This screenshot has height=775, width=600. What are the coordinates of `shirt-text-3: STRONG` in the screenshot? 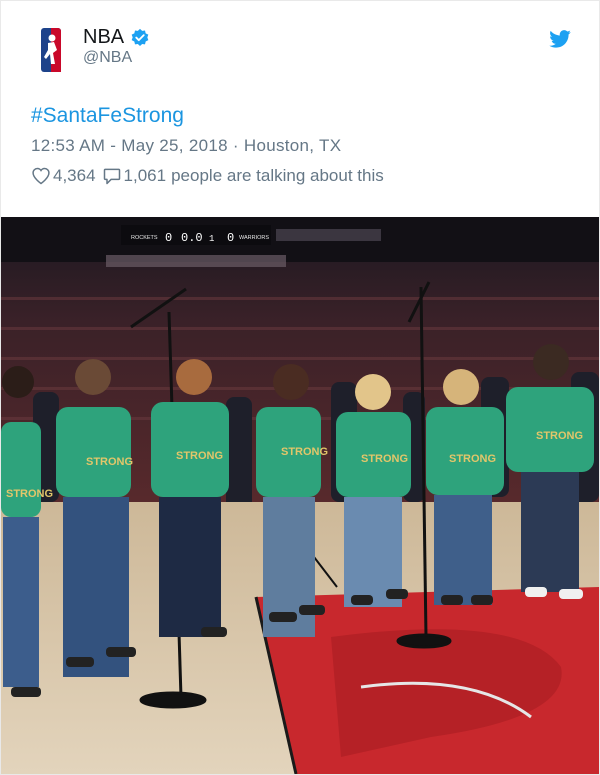 It's located at (199, 456).